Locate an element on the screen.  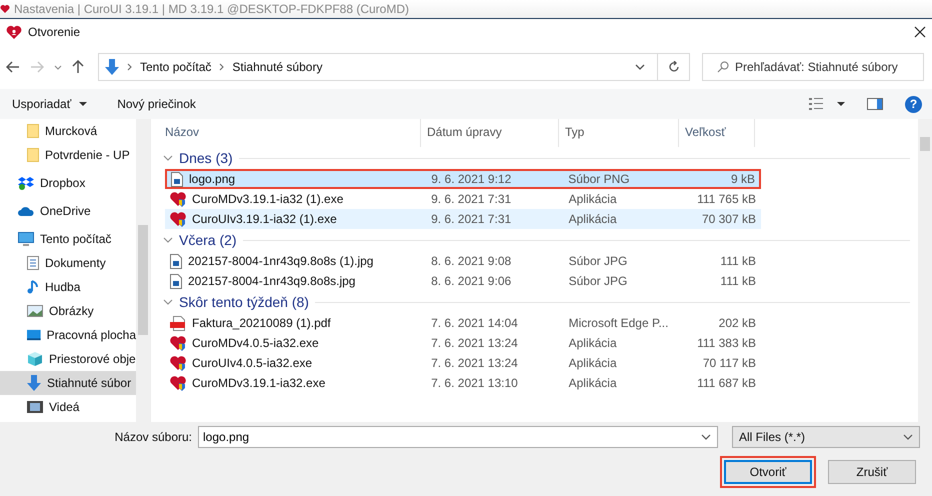
up-arrow-icon is located at coordinates (78, 67).